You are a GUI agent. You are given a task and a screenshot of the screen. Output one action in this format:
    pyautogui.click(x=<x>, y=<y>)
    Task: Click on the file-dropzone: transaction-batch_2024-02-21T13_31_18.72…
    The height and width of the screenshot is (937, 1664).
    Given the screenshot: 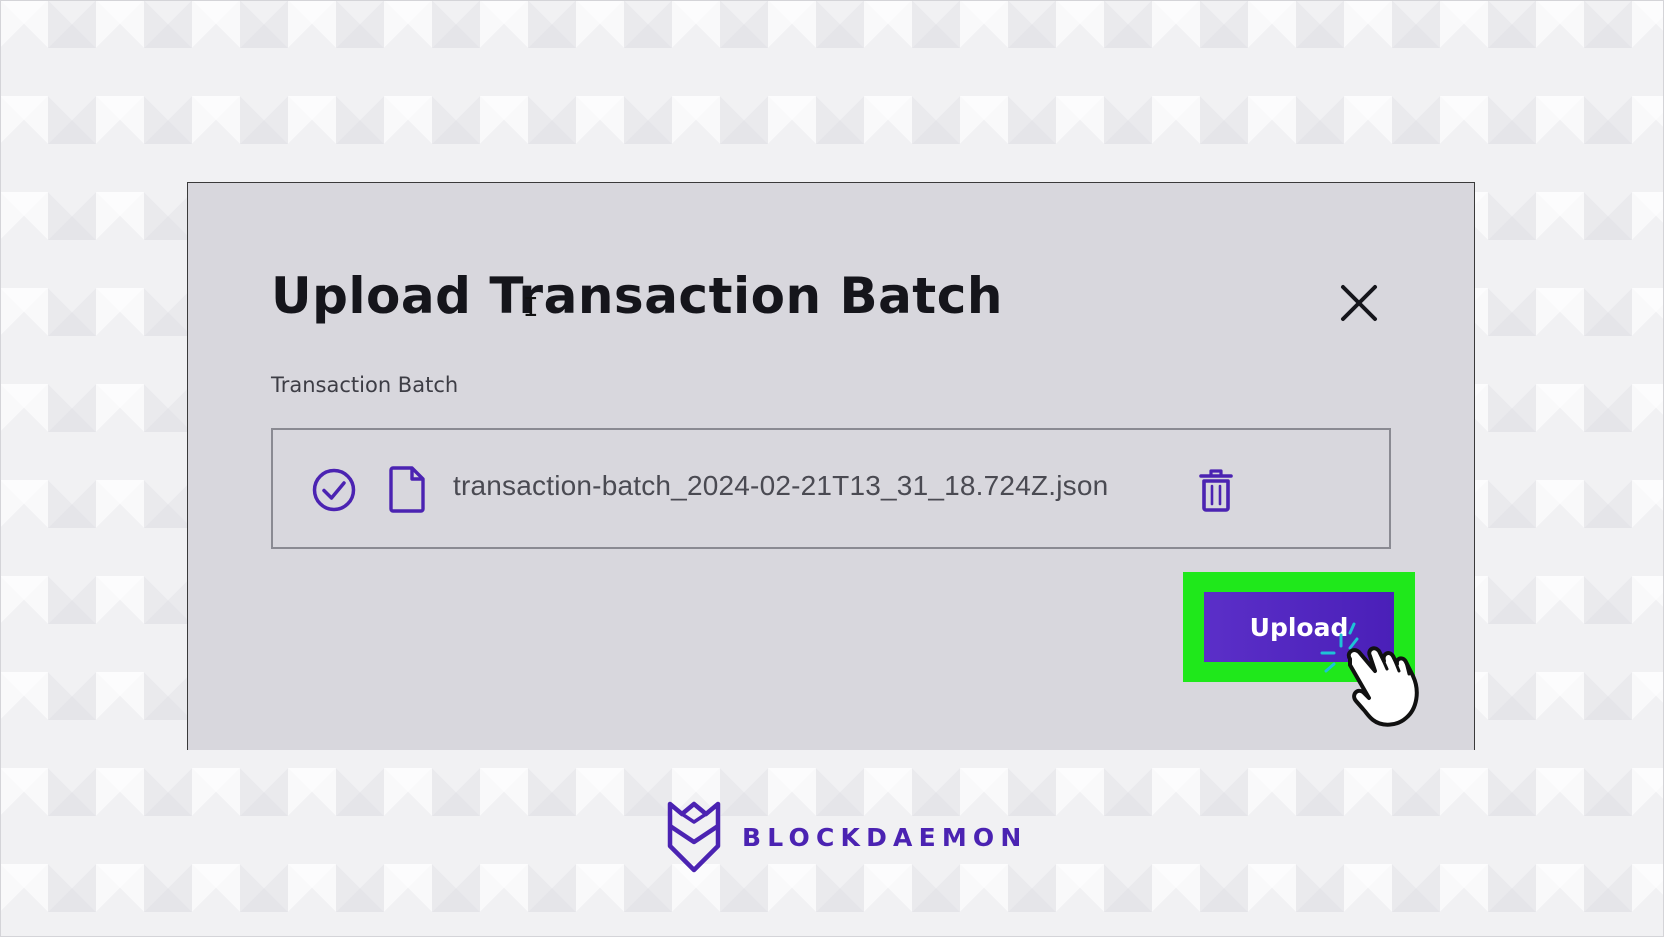 What is the action you would take?
    pyautogui.click(x=831, y=488)
    